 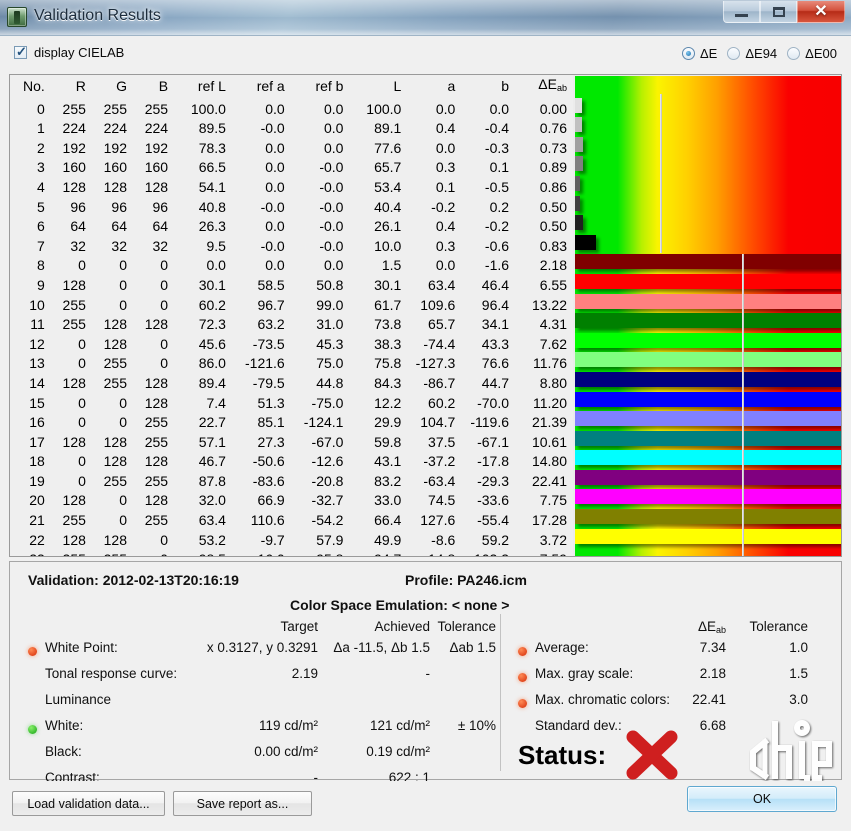 I want to click on summary-row-target: 2.19, so click(x=304, y=673).